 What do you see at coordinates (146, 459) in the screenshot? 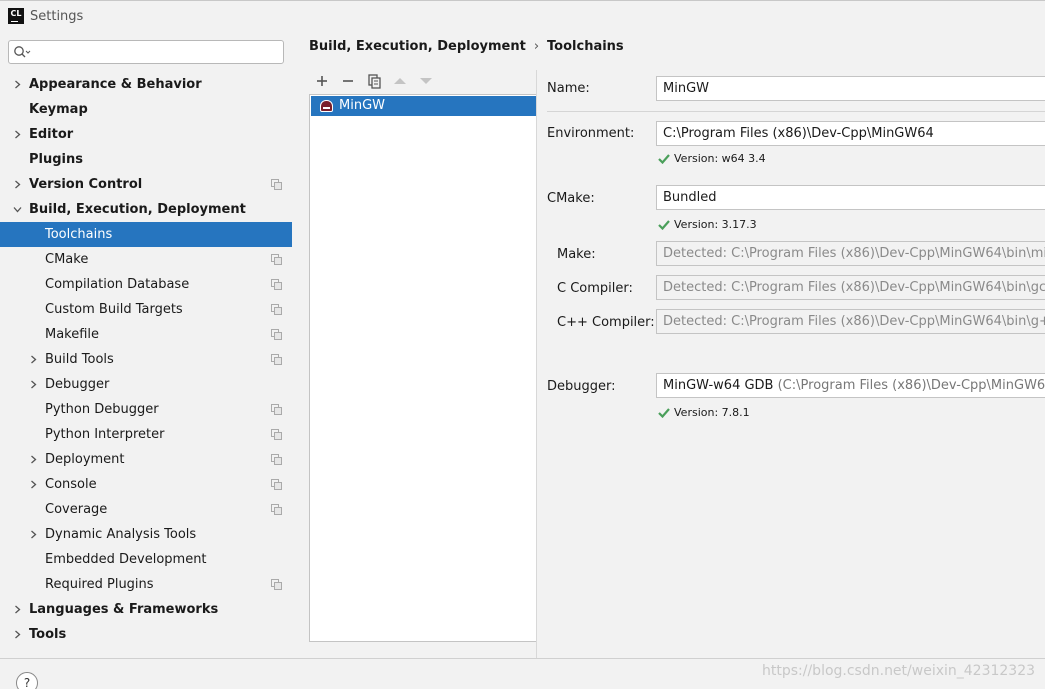
I see `sidebar-item-deployment: Deployment` at bounding box center [146, 459].